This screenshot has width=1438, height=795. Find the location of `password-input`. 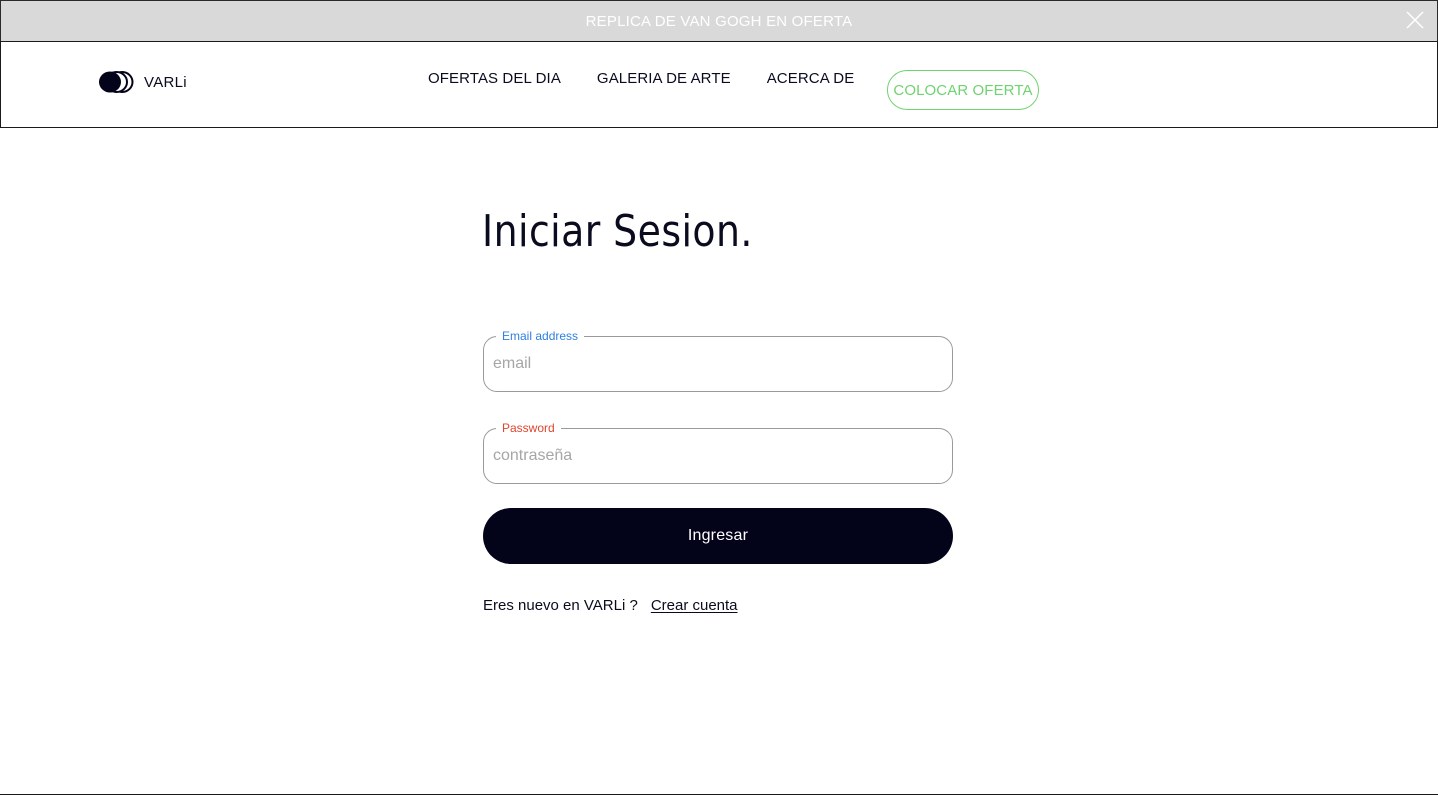

password-input is located at coordinates (713, 456).